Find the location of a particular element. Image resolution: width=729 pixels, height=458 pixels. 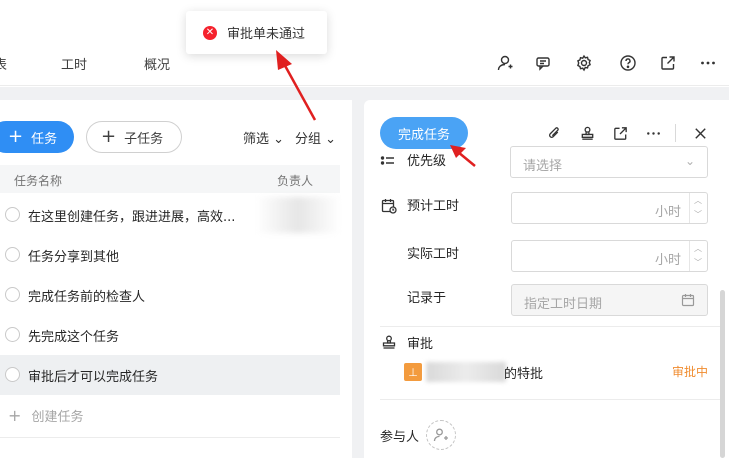

tab-table: 表 is located at coordinates (3, 63).